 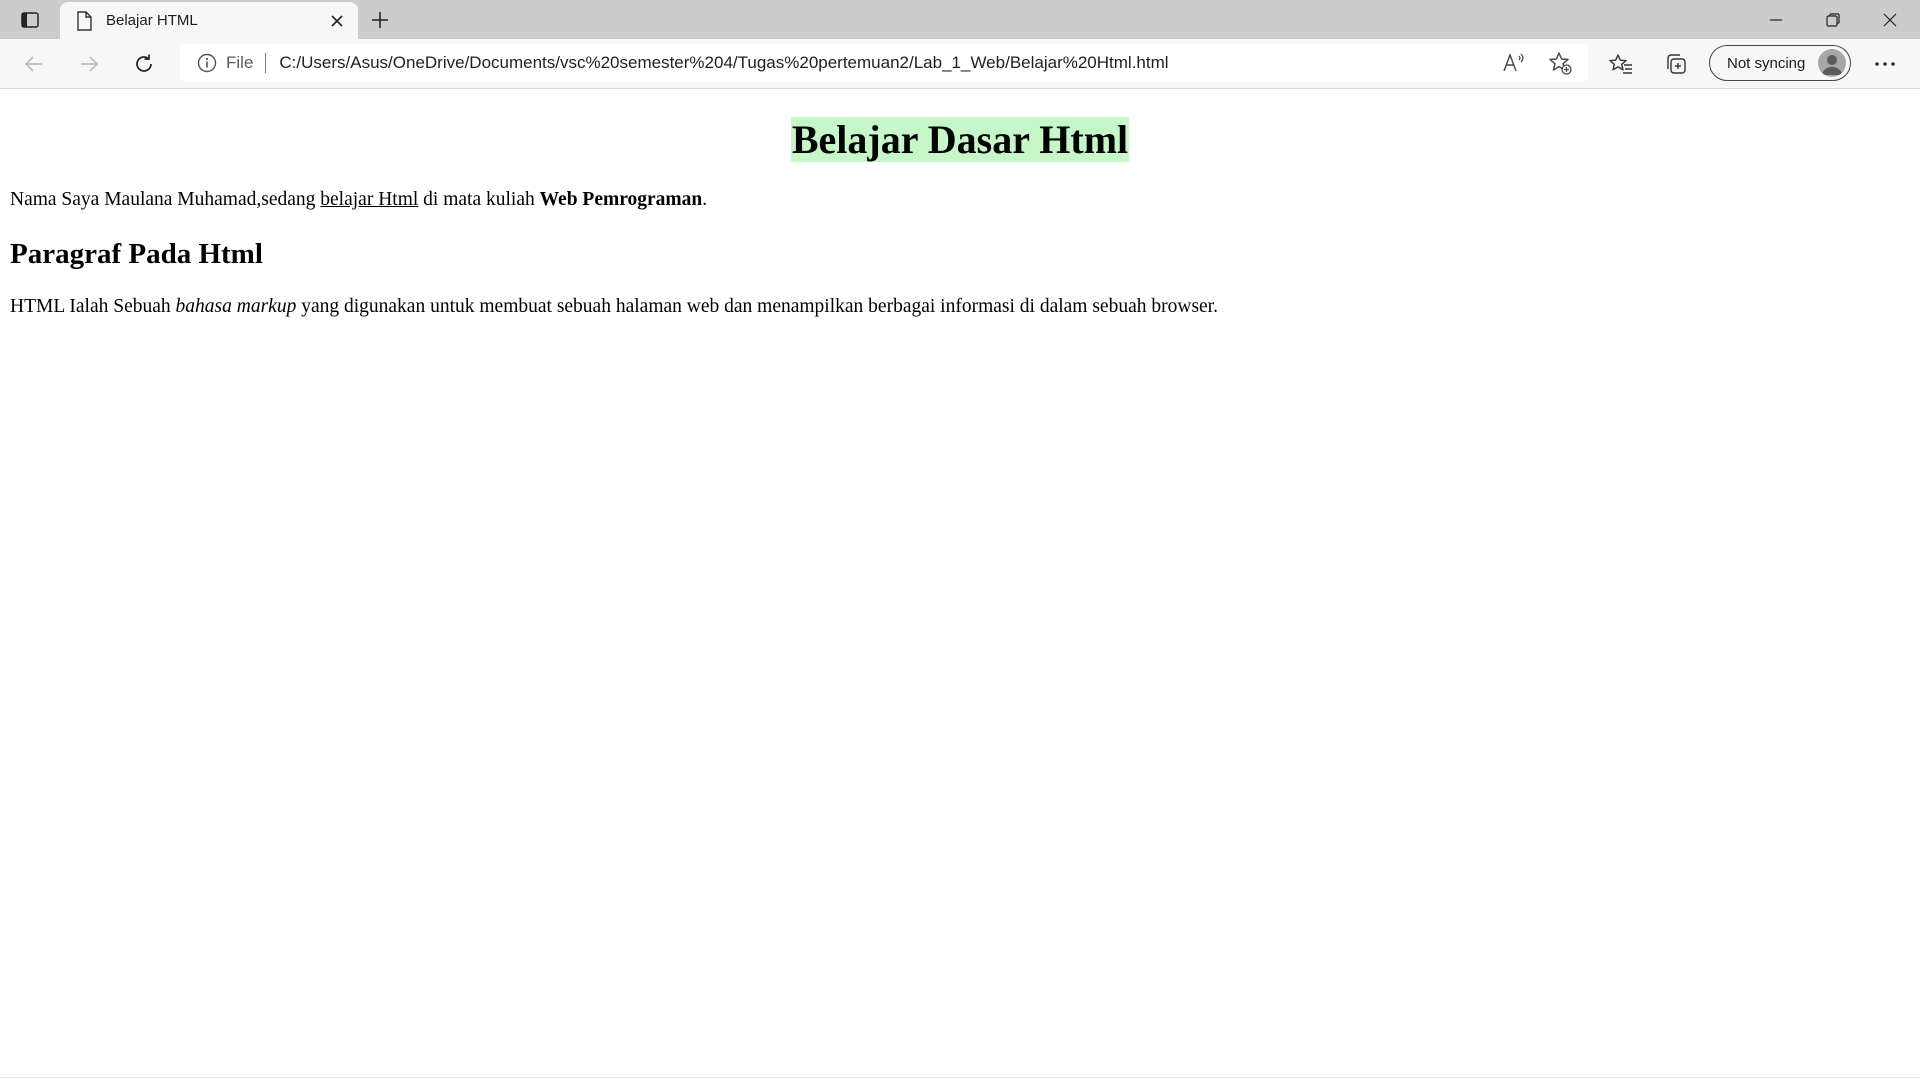 I want to click on tab-active: Belajar HTML, so click(x=209, y=20).